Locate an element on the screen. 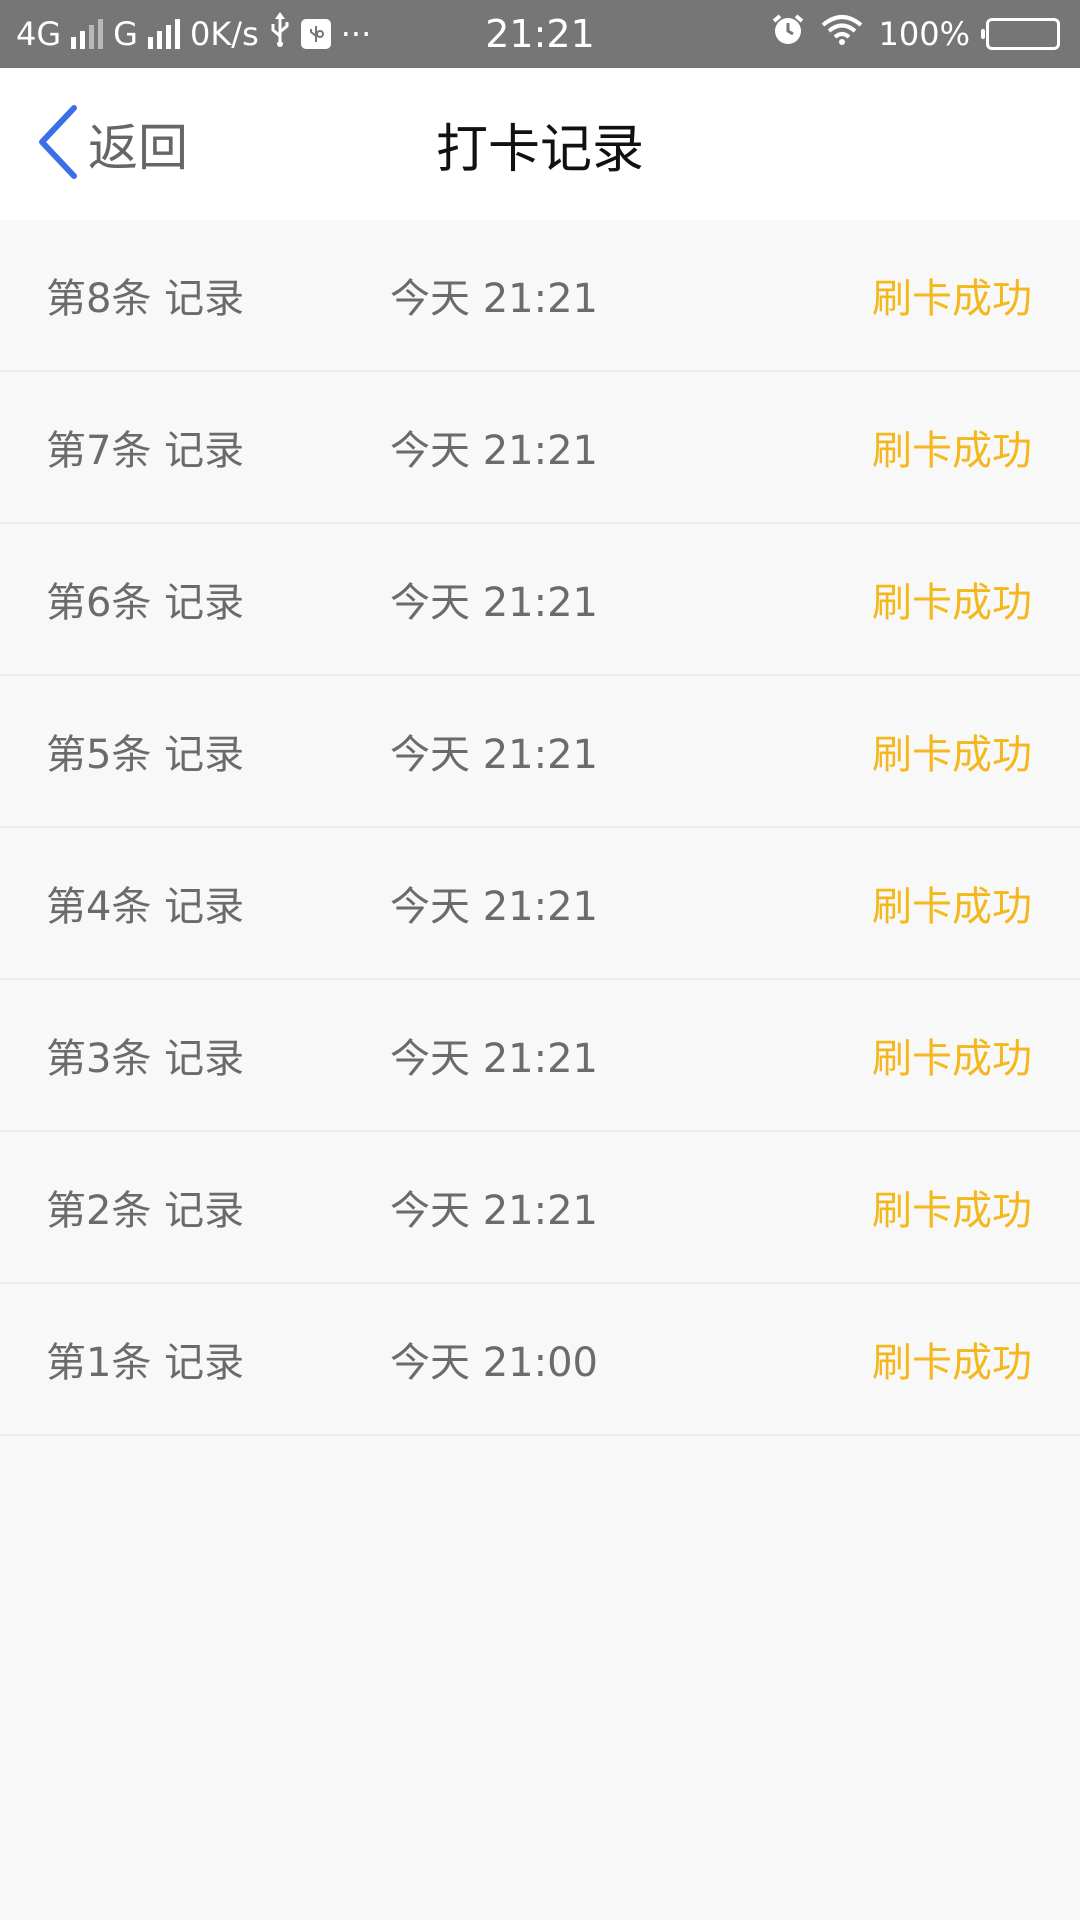  record-label: 第5条 记录 is located at coordinates (145, 755).